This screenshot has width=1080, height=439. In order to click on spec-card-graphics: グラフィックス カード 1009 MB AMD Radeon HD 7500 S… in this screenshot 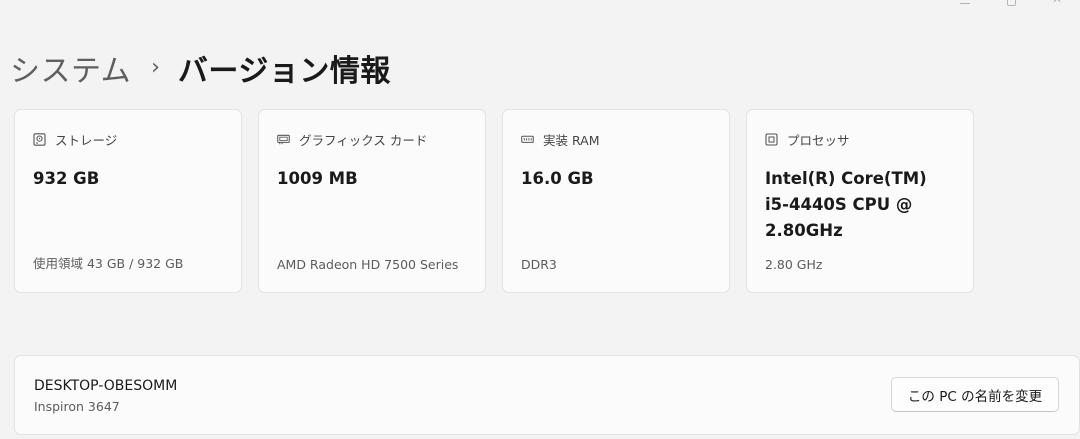, I will do `click(372, 201)`.